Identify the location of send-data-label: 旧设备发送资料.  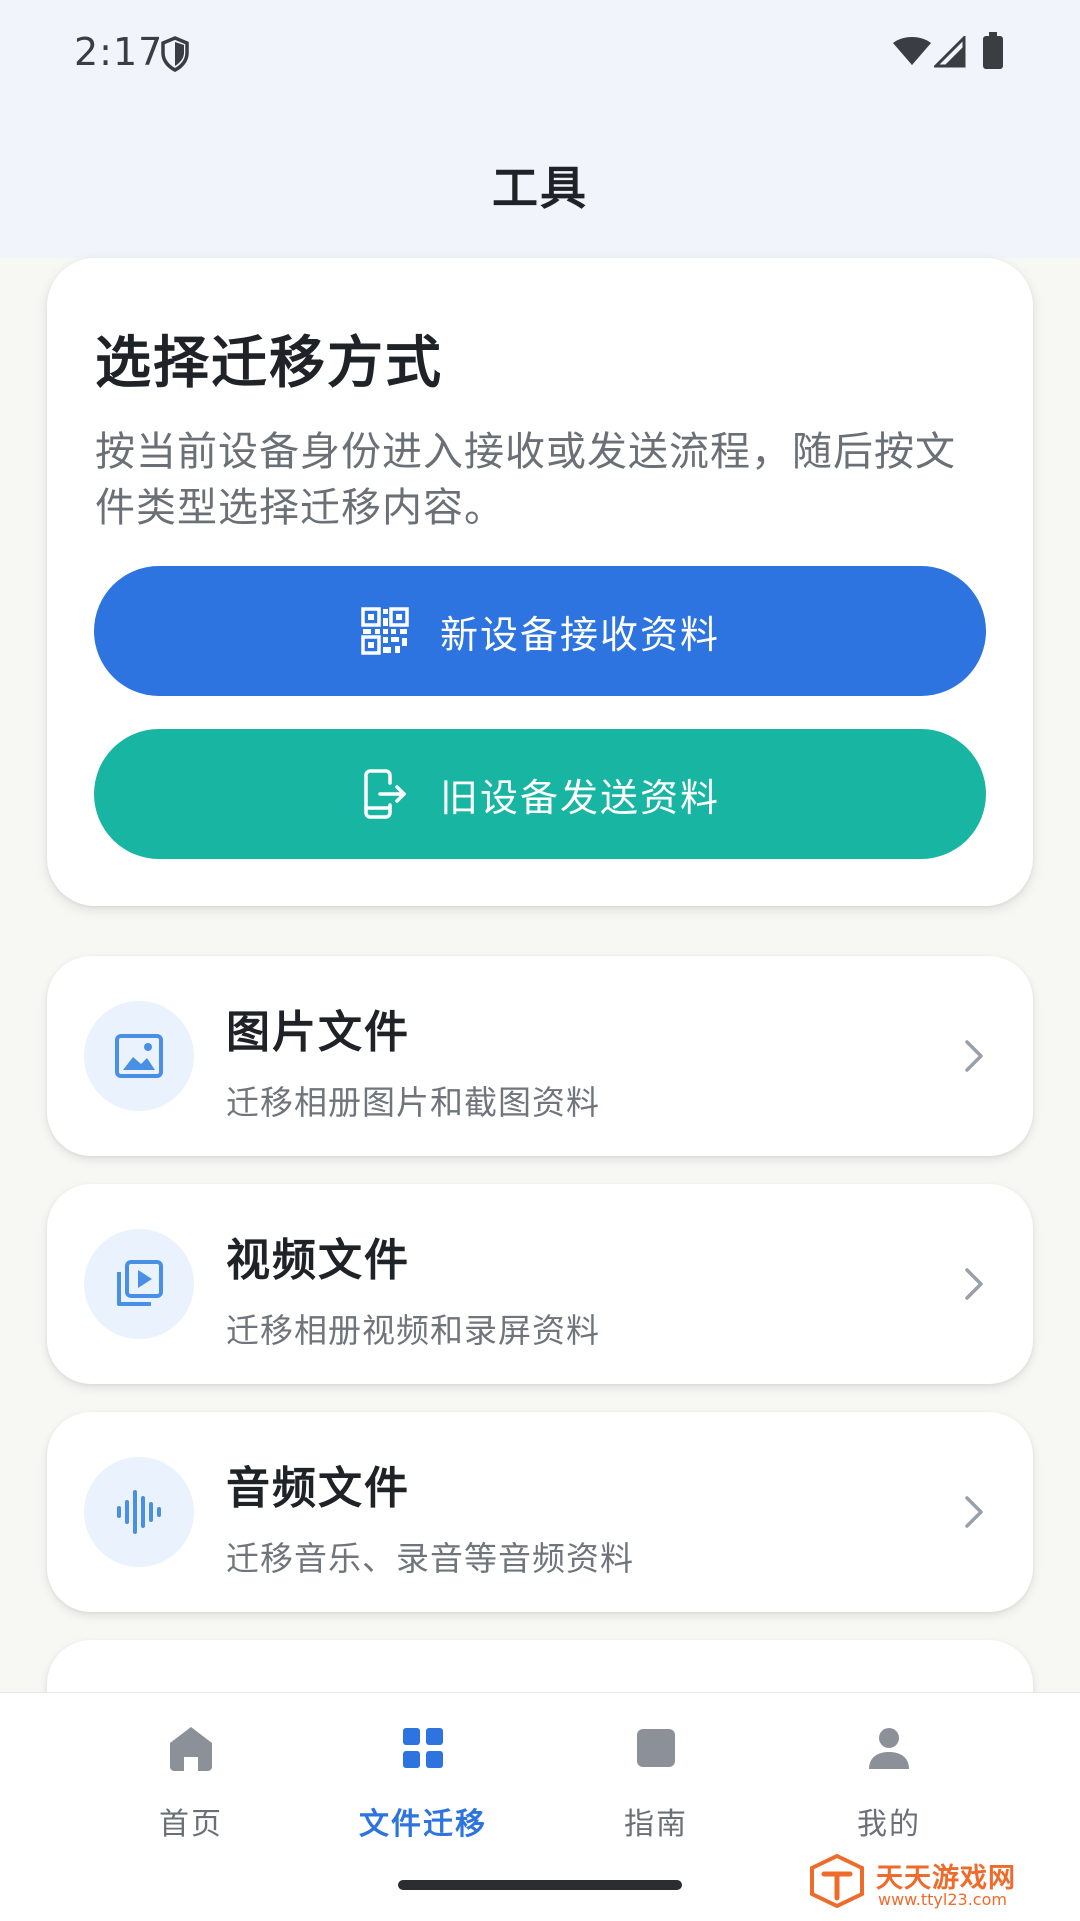
(579, 797).